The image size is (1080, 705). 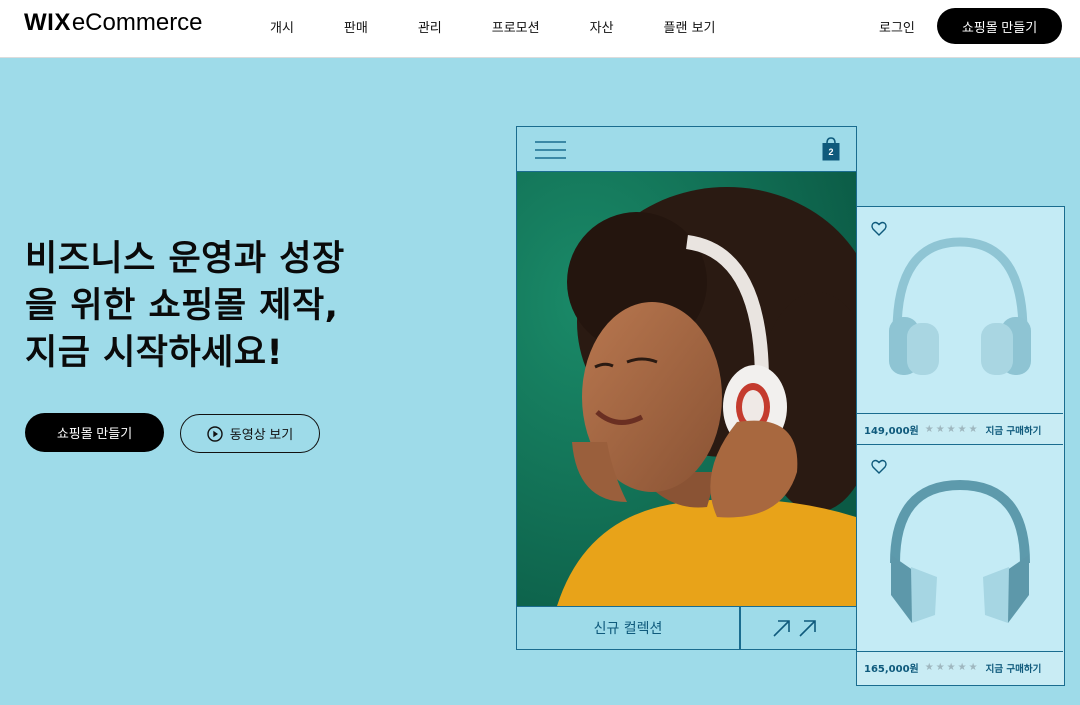 I want to click on product-meta: 165,000원 ★★★★★ 지금 구매하기, so click(x=960, y=667).